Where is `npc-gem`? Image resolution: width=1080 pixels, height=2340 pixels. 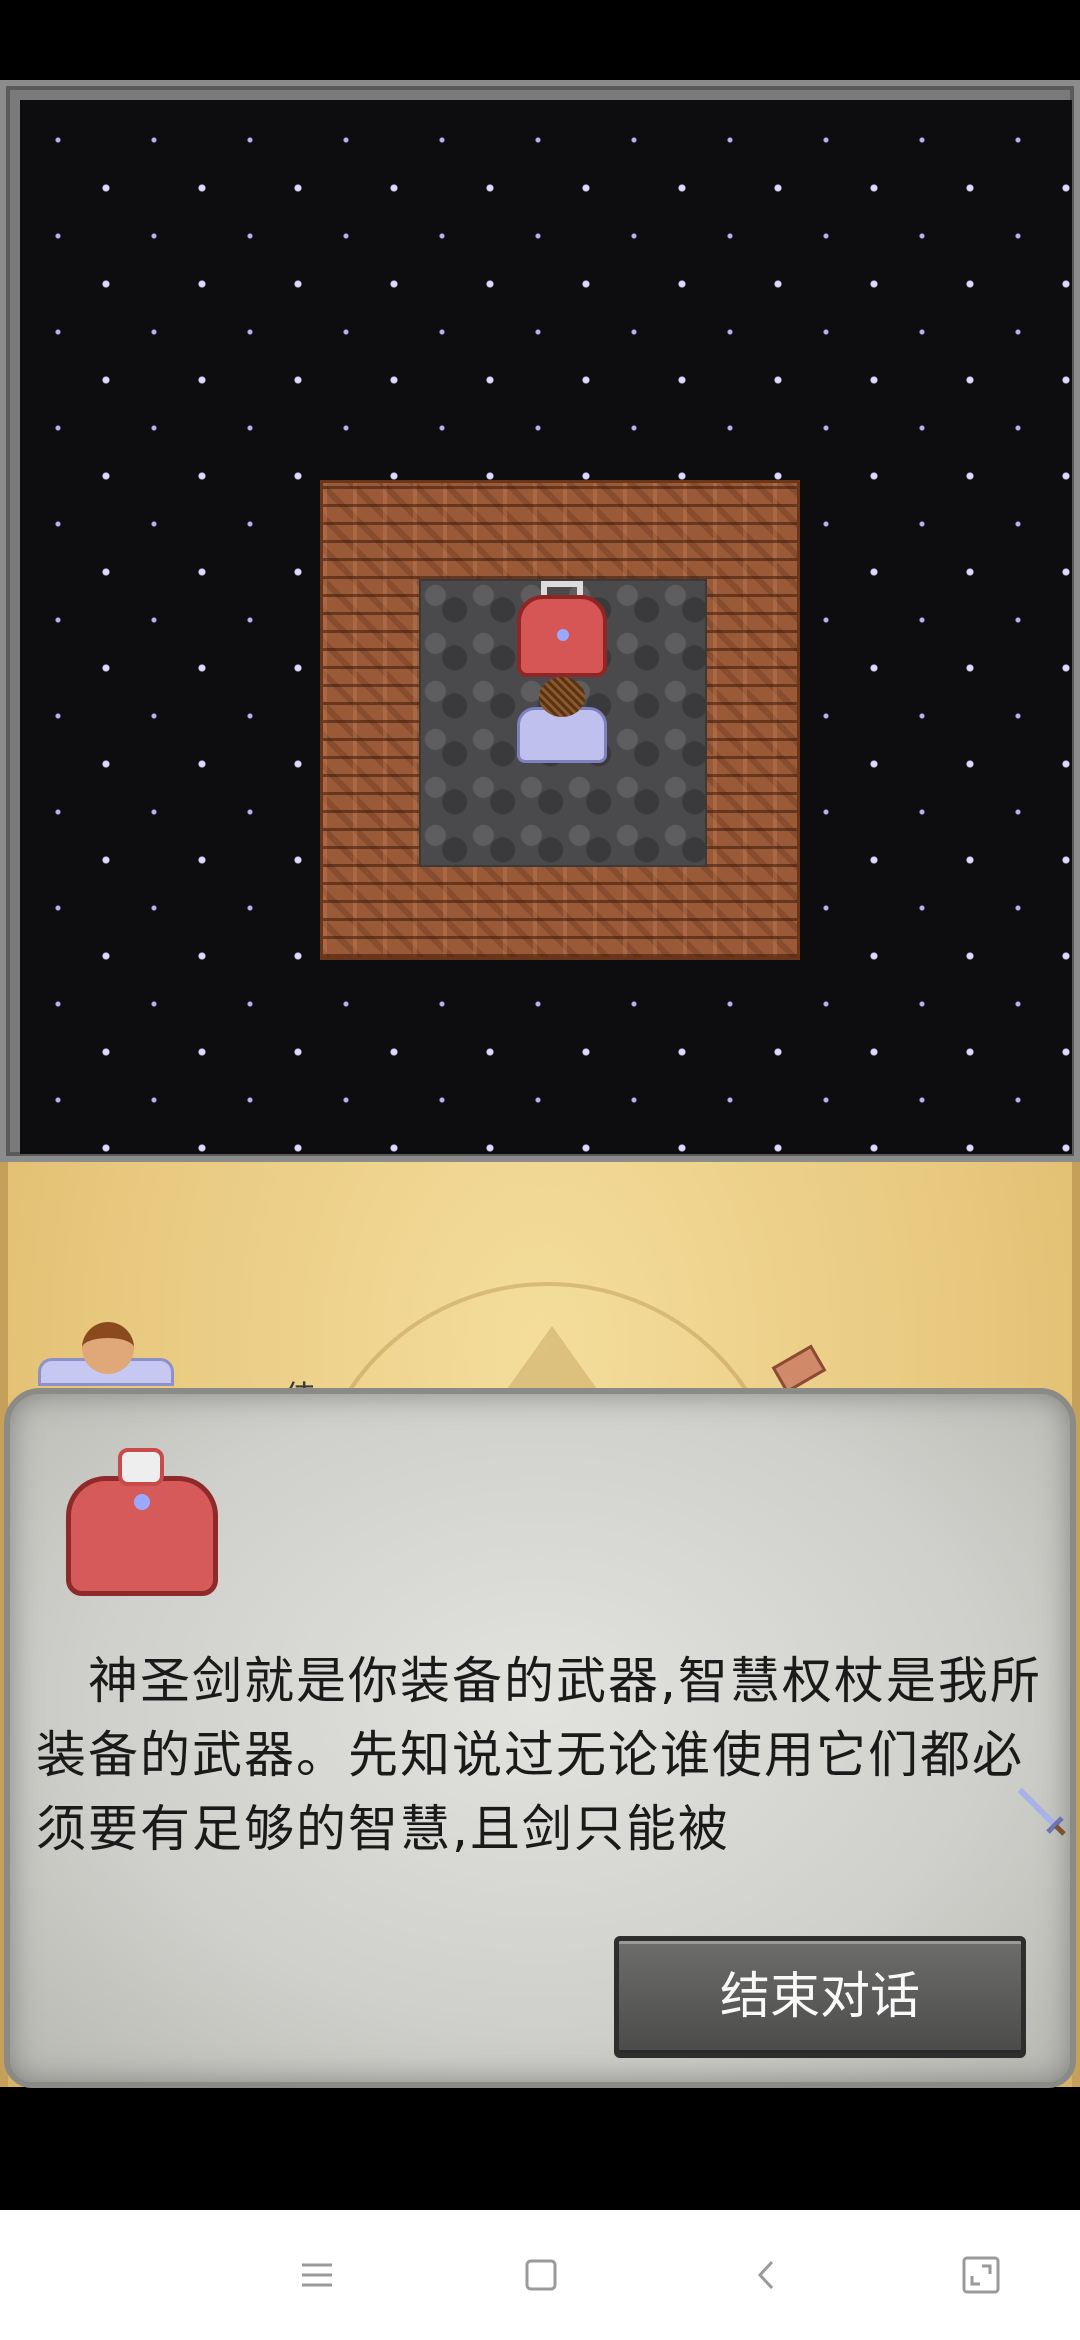
npc-gem is located at coordinates (563, 635).